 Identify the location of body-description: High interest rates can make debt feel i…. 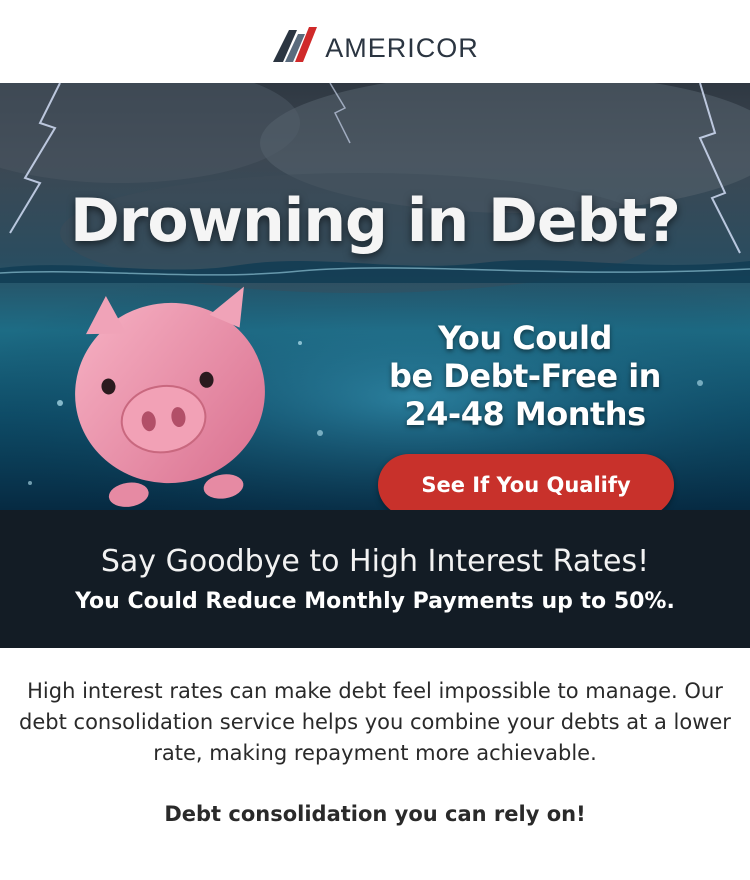
(375, 722).